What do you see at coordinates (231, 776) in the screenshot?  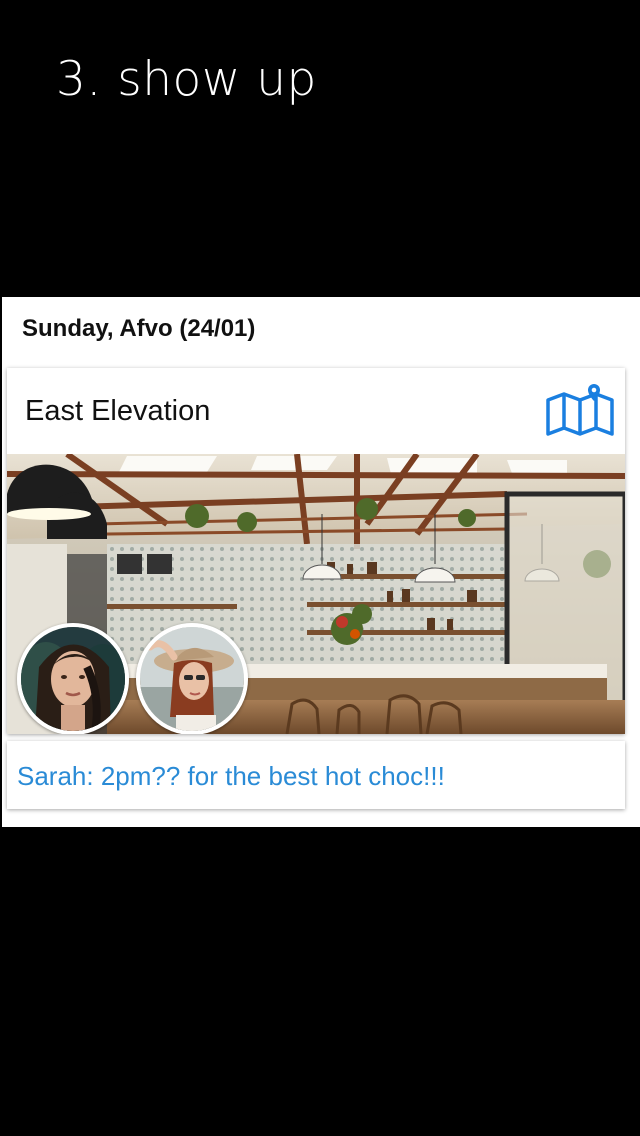 I see `message-text: Sarah: 2pm?? for the best hot choc!!!` at bounding box center [231, 776].